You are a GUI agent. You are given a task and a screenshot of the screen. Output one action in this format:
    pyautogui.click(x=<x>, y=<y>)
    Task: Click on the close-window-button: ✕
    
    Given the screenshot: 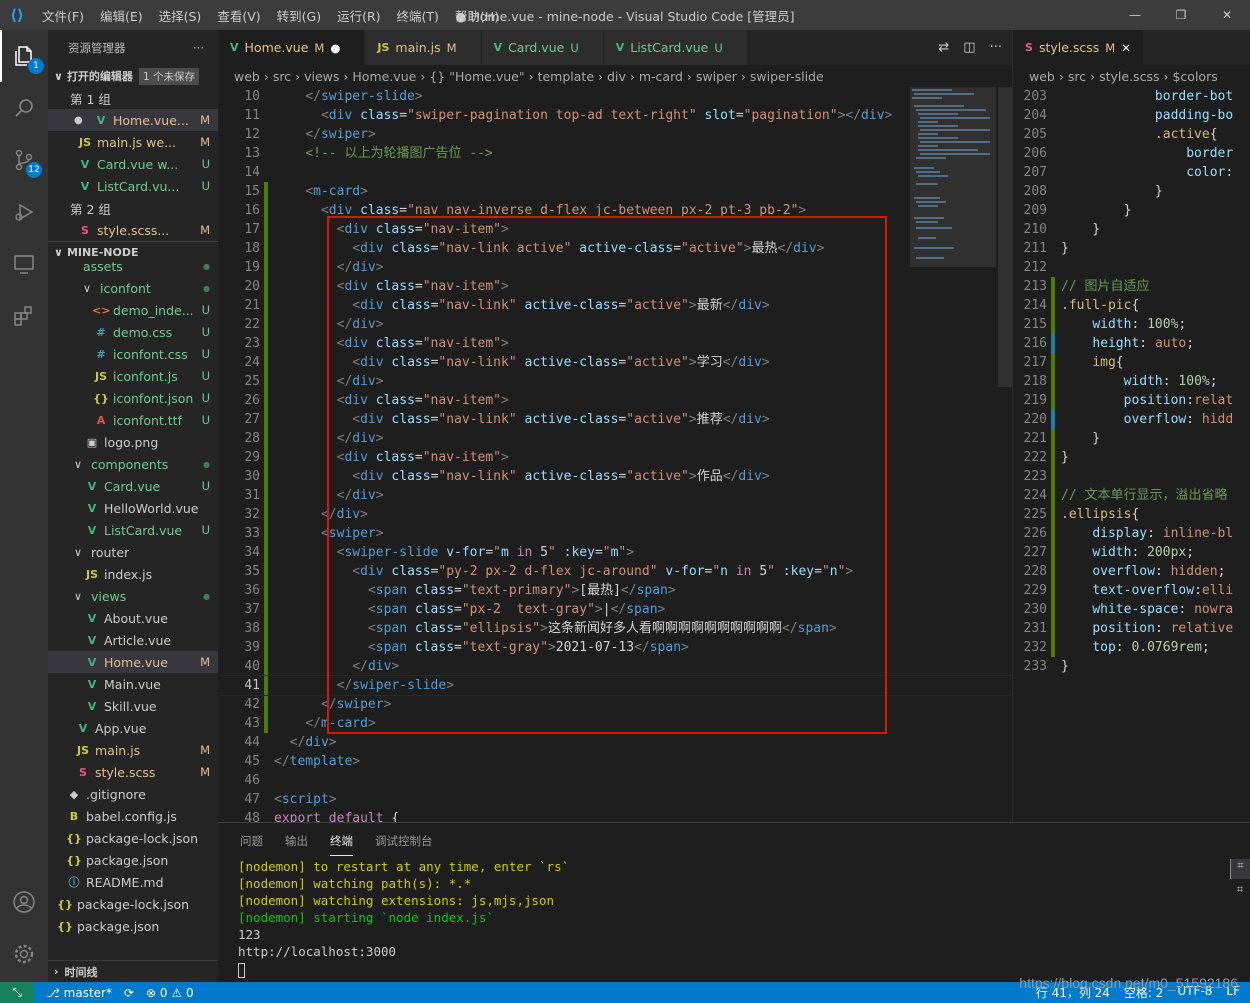 What is the action you would take?
    pyautogui.click(x=1227, y=15)
    